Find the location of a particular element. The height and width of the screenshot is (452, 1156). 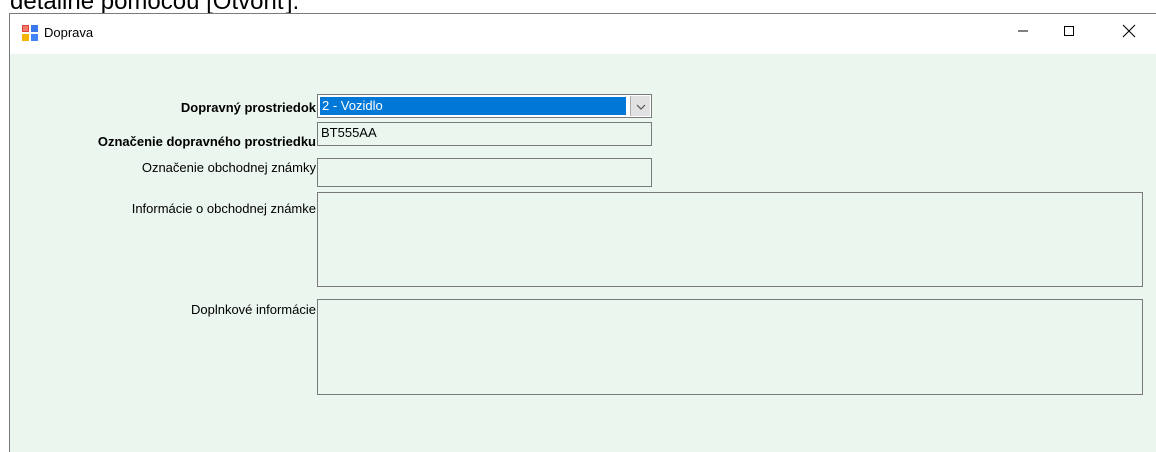

chevron-down-icon is located at coordinates (641, 106).